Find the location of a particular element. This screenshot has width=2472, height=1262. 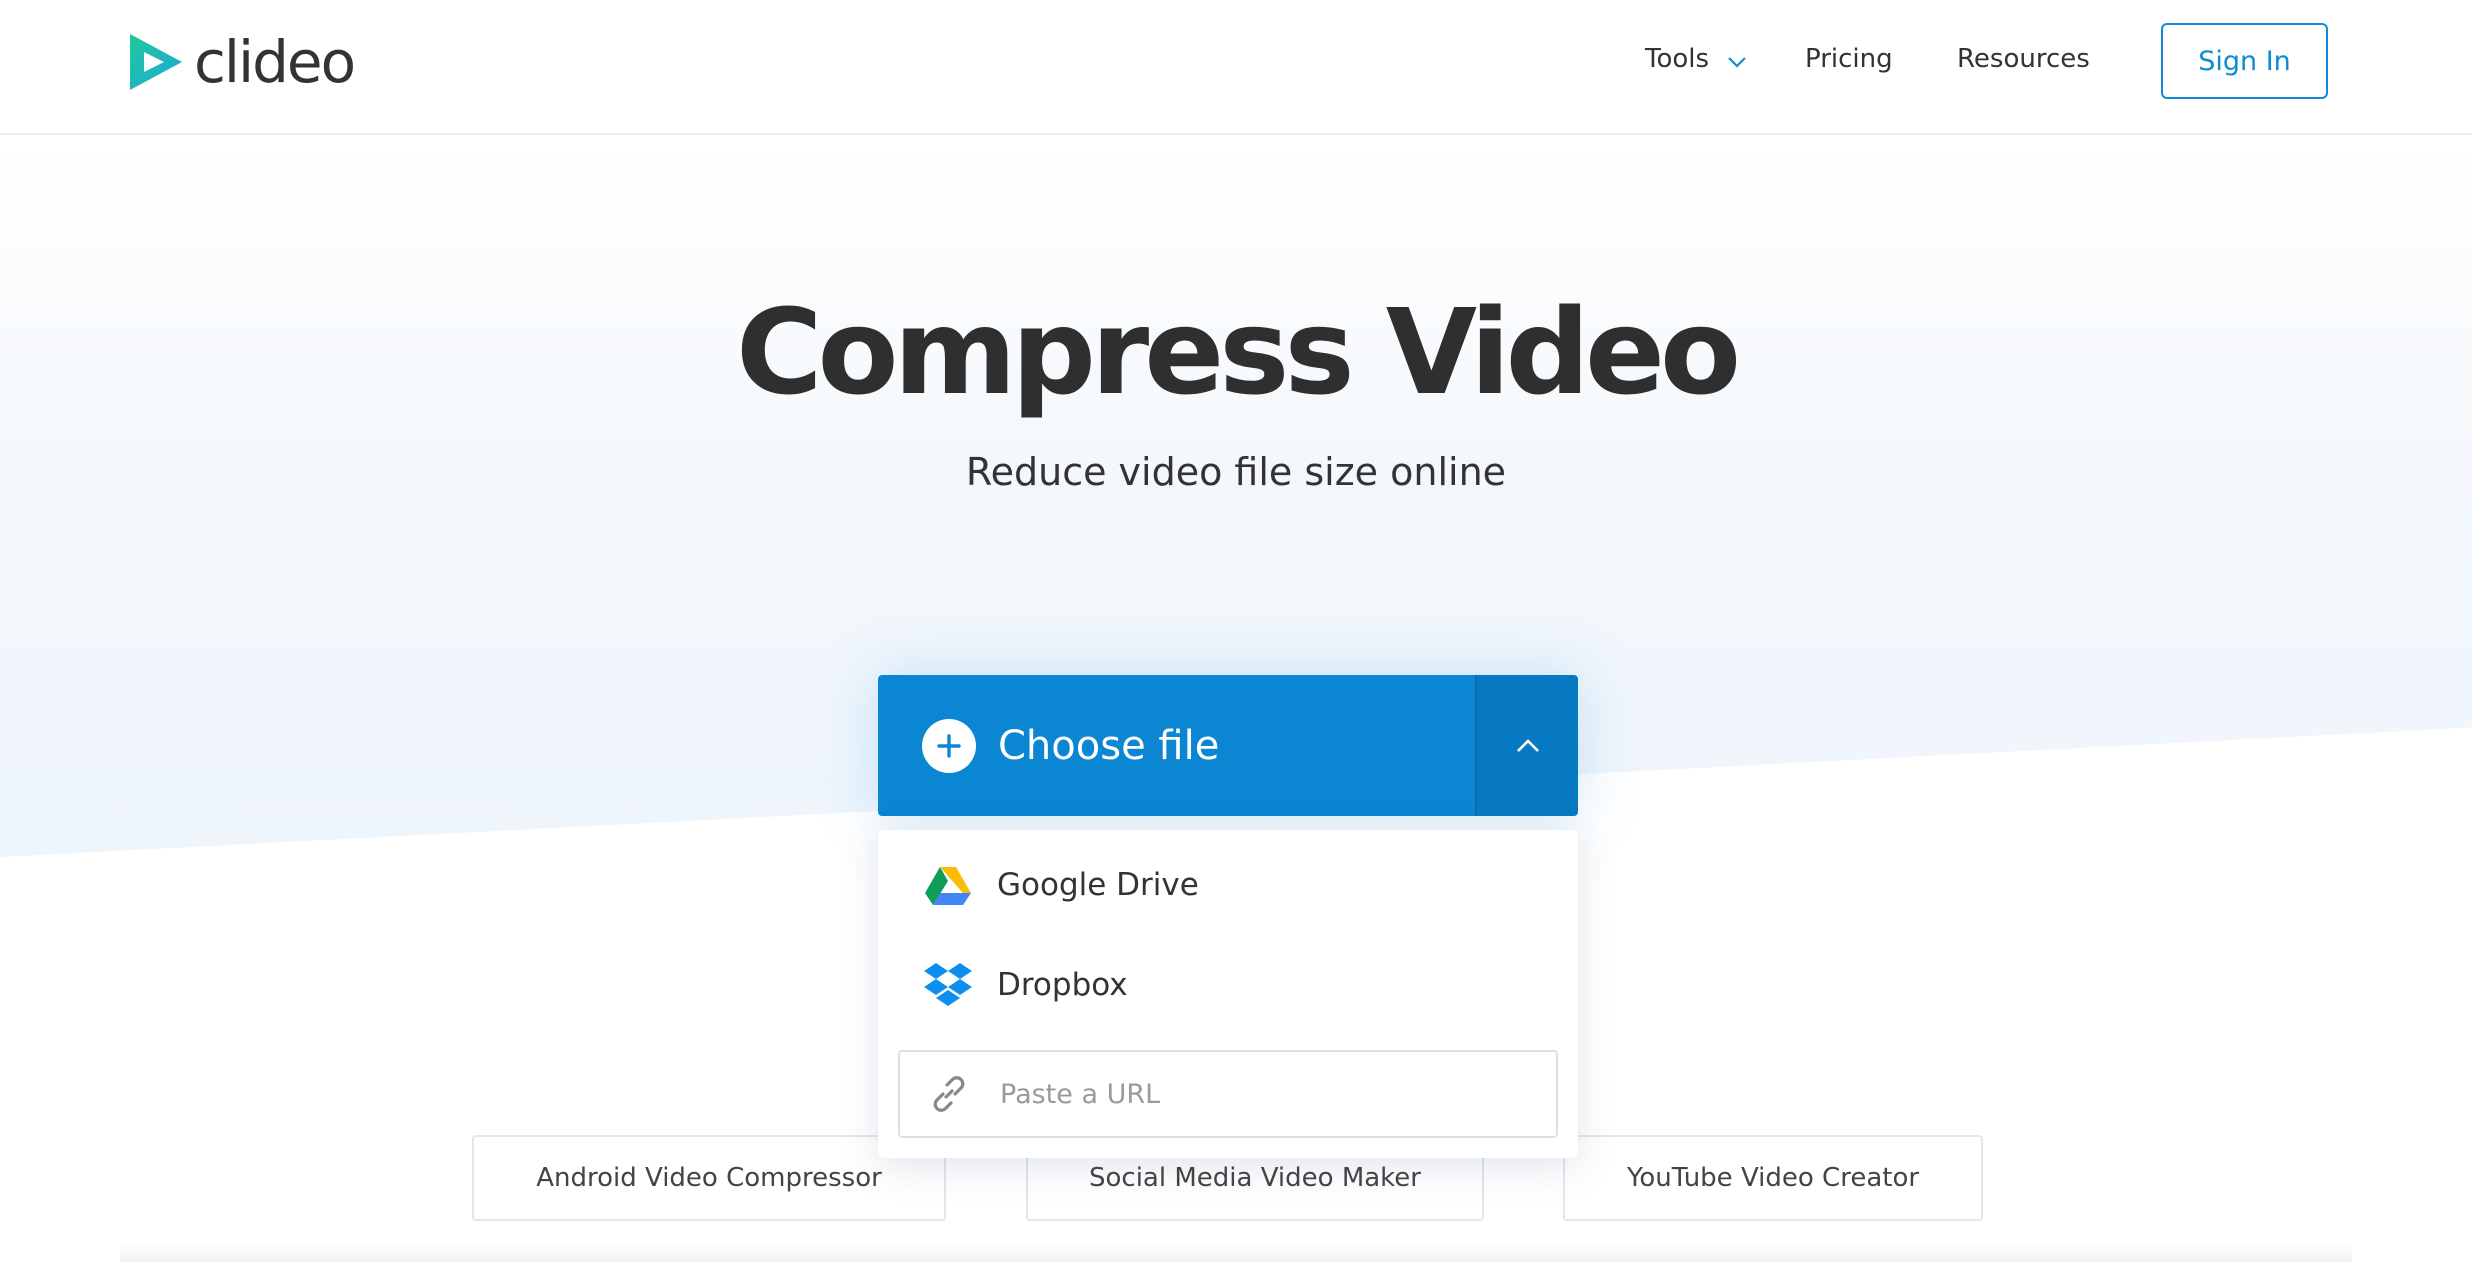

dropbox-icon is located at coordinates (948, 985).